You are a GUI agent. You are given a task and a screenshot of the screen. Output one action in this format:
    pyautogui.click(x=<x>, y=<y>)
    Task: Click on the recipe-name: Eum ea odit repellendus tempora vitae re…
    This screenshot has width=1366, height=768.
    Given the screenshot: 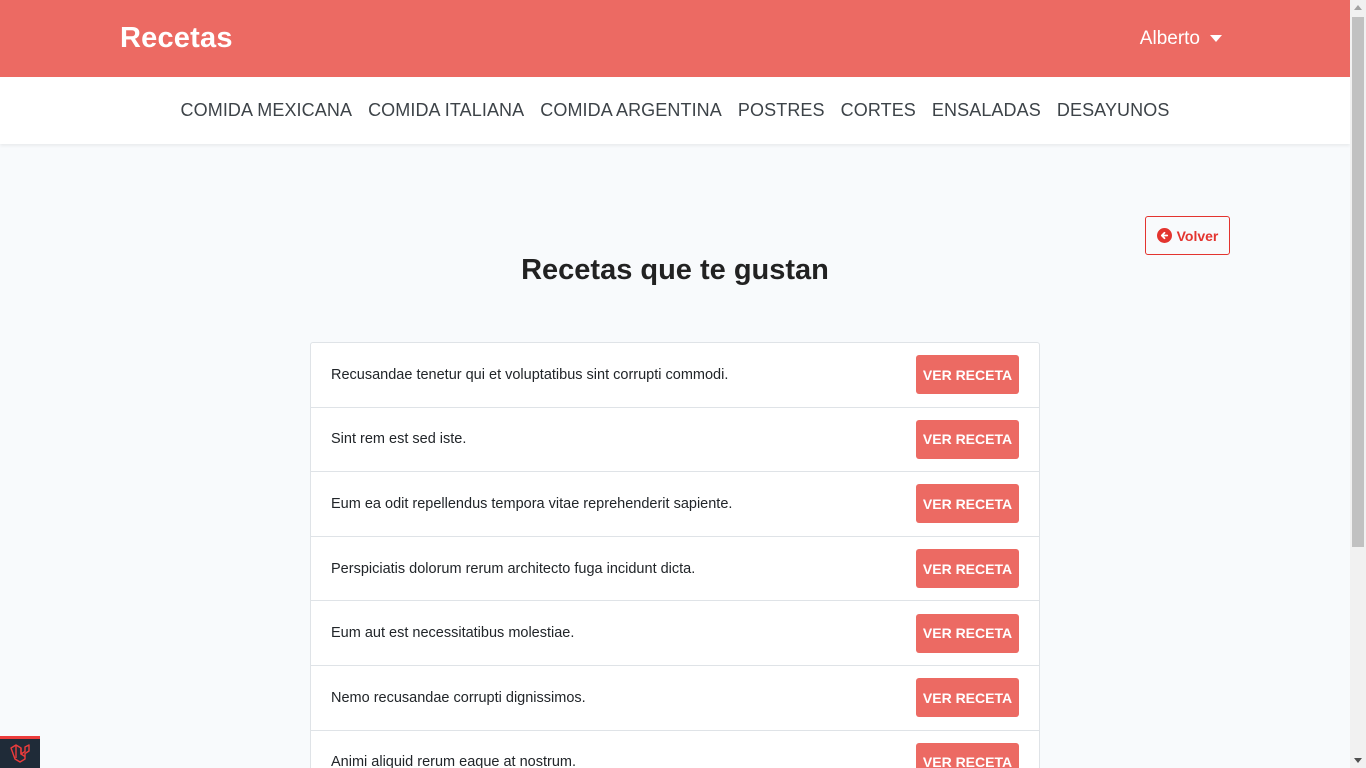 What is the action you would take?
    pyautogui.click(x=532, y=503)
    